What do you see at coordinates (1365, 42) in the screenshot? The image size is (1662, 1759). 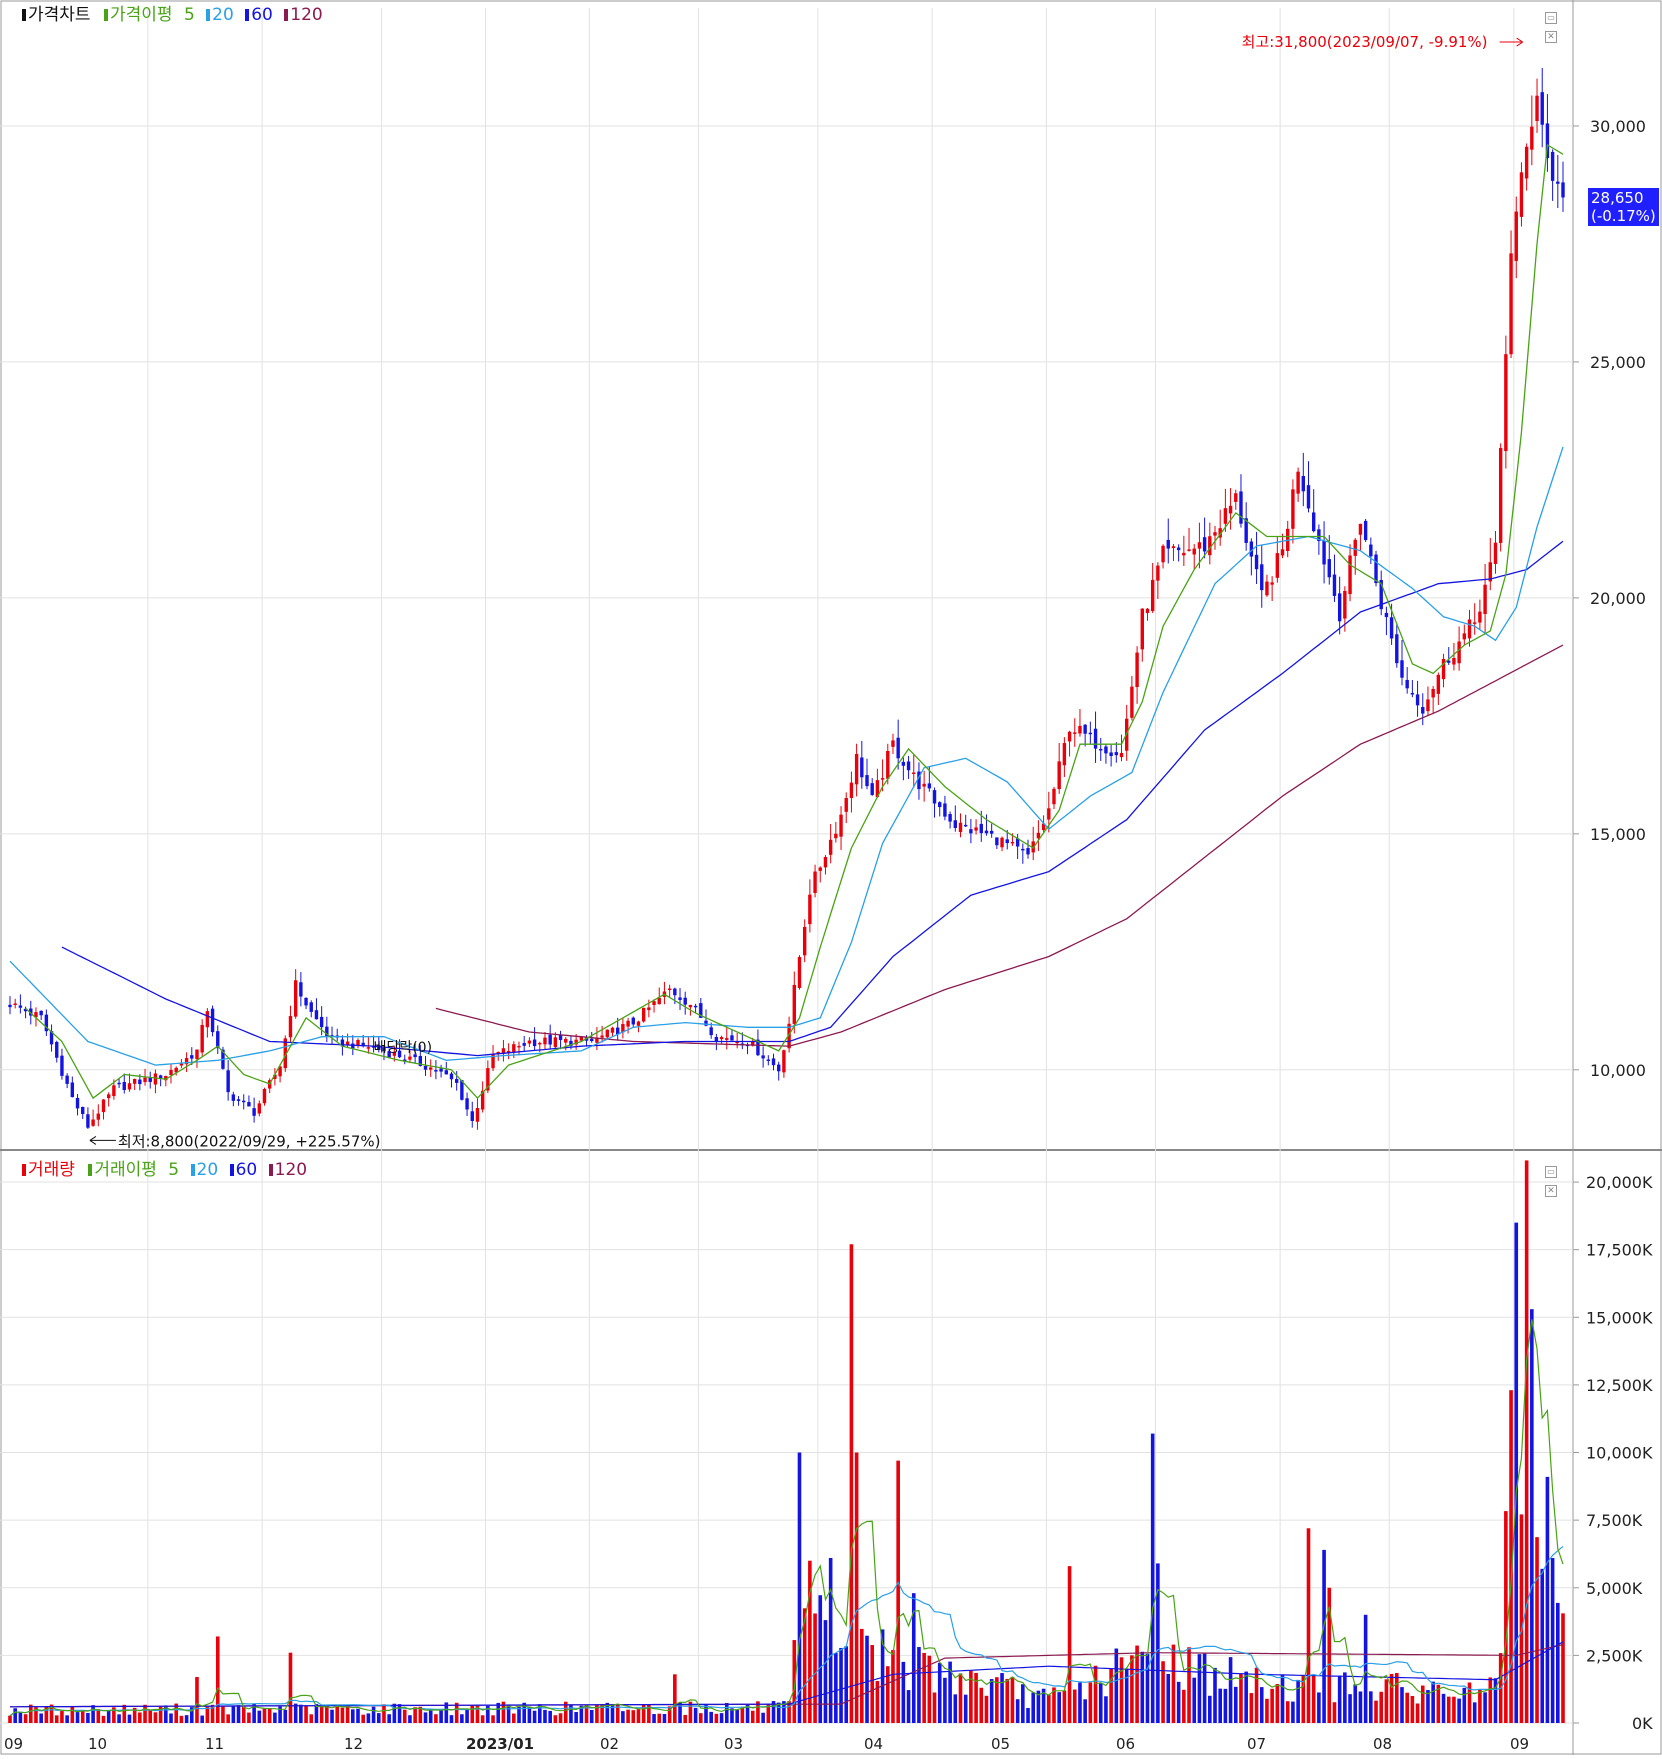 I see `high-annotation: 최고:31,800(2023/09/07, -9.91%)` at bounding box center [1365, 42].